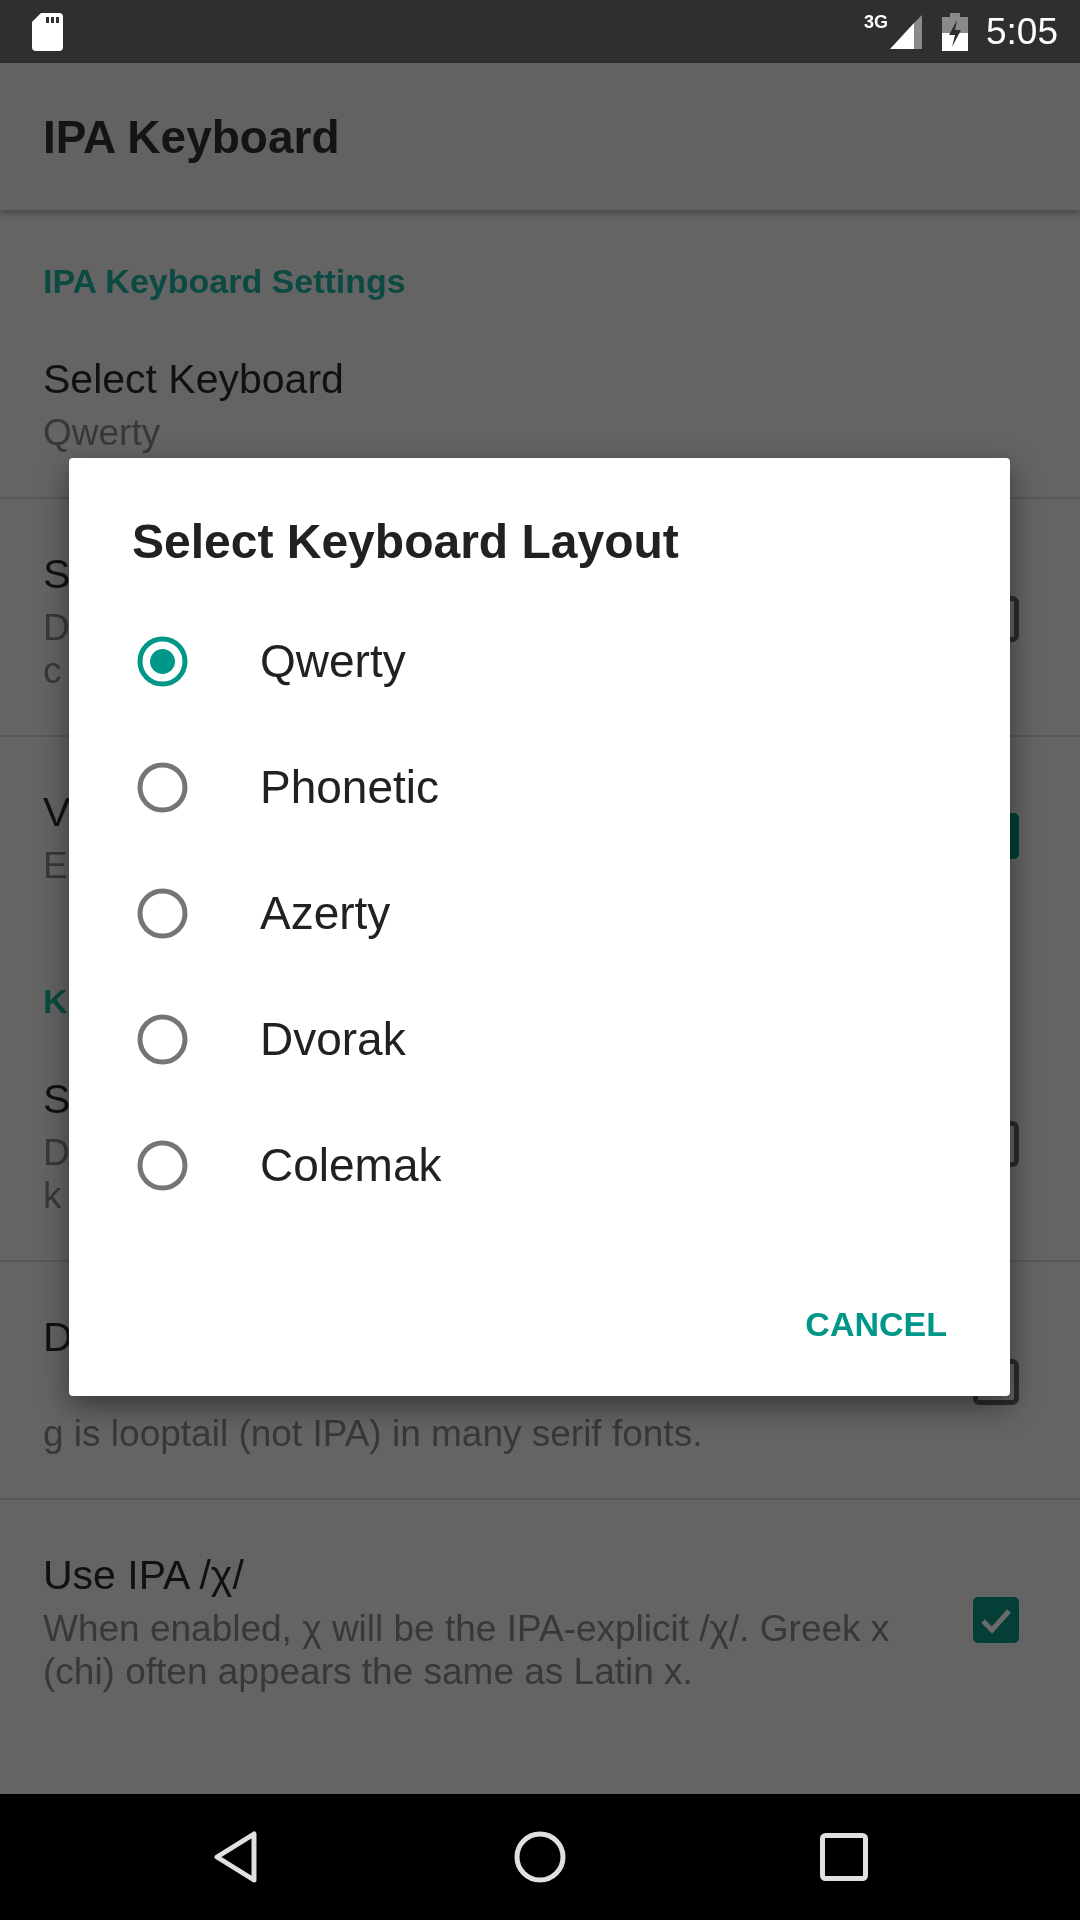 This screenshot has height=1920, width=1080. What do you see at coordinates (47, 31) in the screenshot?
I see `sd-card-icon` at bounding box center [47, 31].